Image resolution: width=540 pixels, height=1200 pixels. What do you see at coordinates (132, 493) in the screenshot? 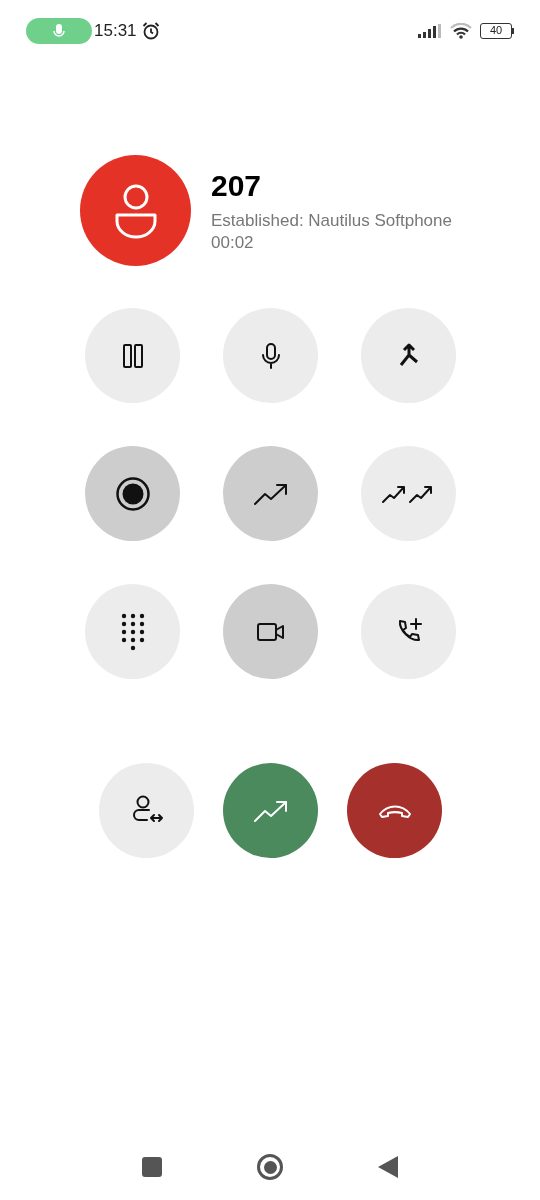
I see `record-icon` at bounding box center [132, 493].